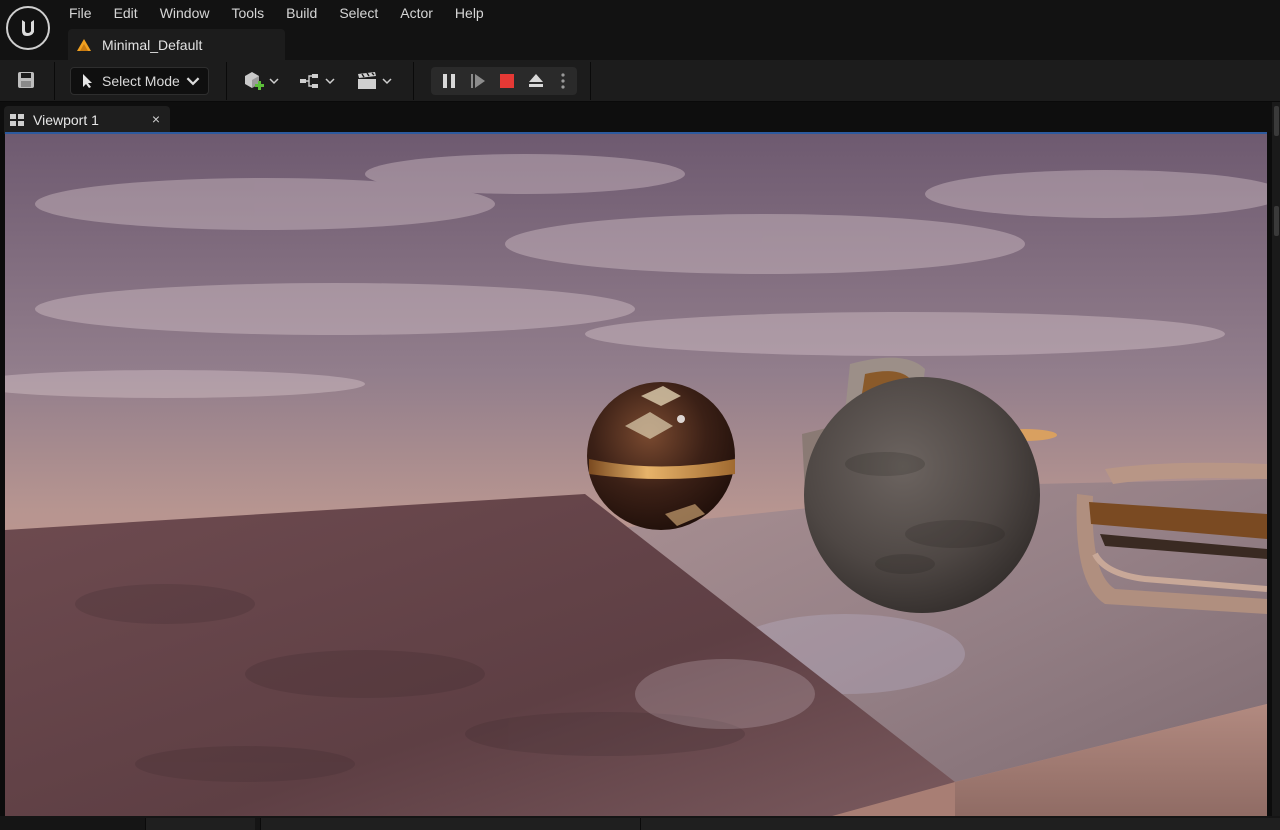  What do you see at coordinates (84, 44) in the screenshot?
I see `level-warning-icon` at bounding box center [84, 44].